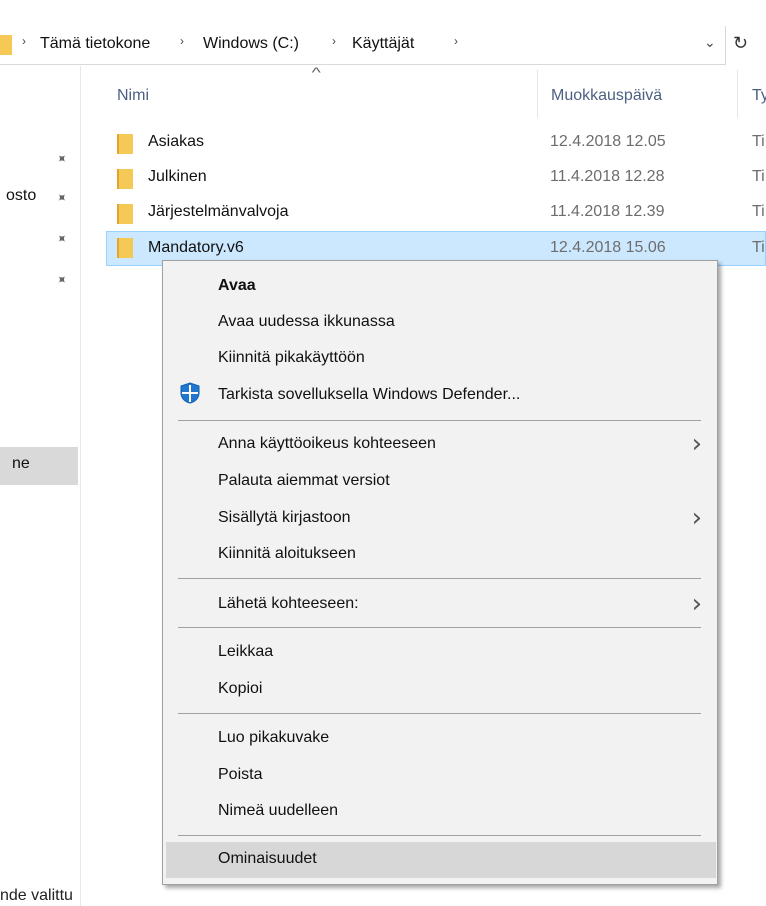 The image size is (766, 906). What do you see at coordinates (436, 178) in the screenshot?
I see `file-row: Julkinen 11.4.2018 12.28 Ti` at bounding box center [436, 178].